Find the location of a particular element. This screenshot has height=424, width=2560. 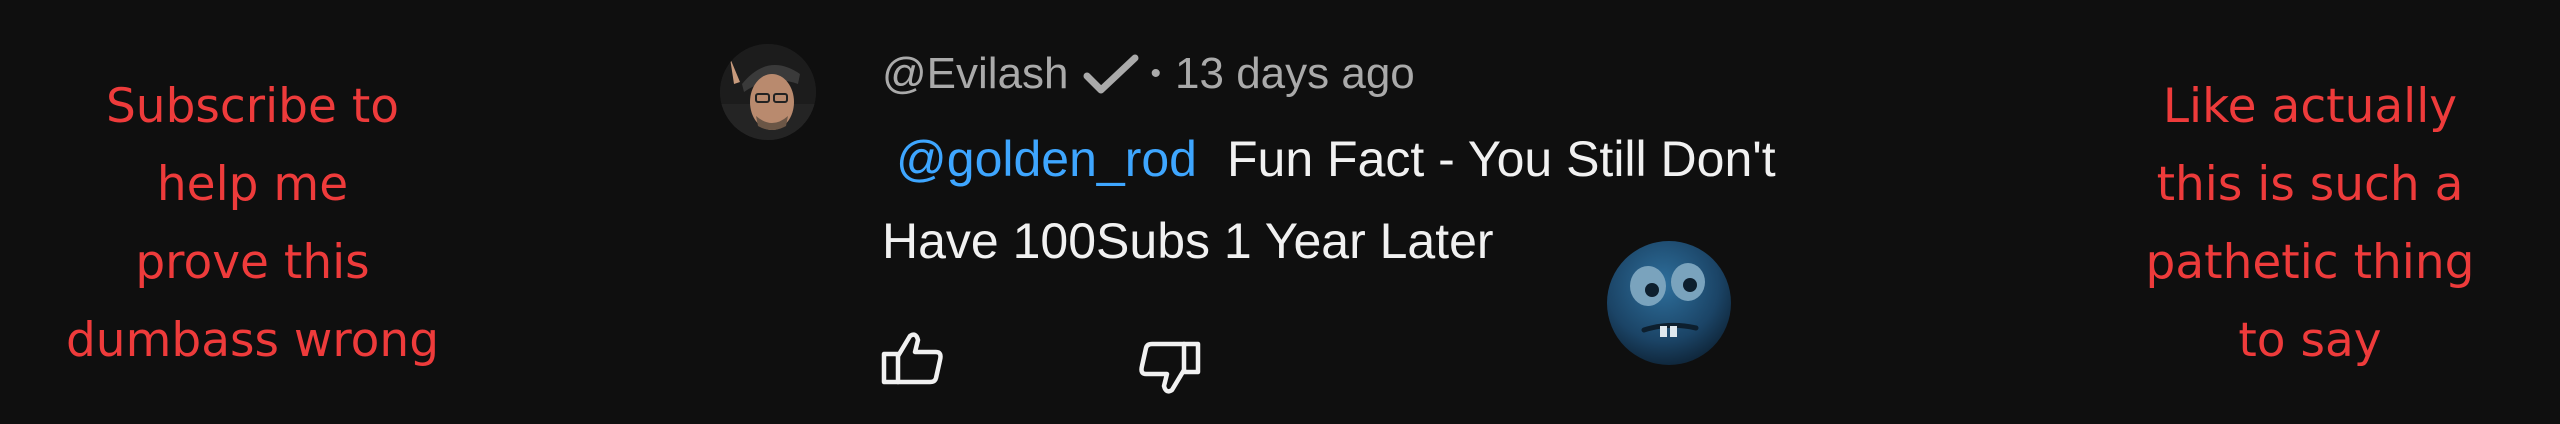

comment-text-segment: Fun Fact - You Still Don't is located at coordinates (1501, 159).